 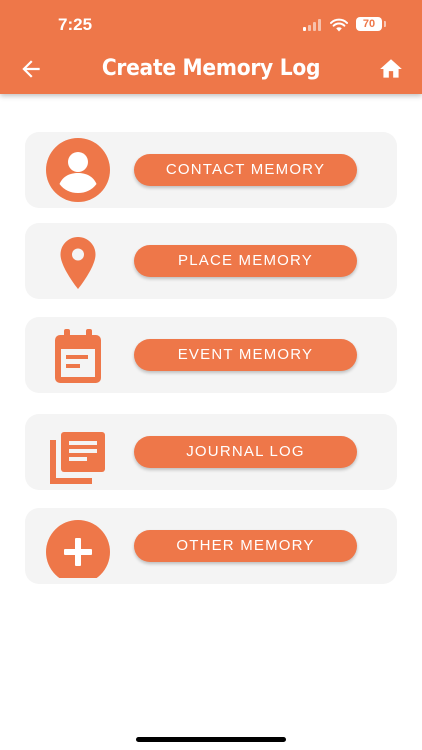 What do you see at coordinates (78, 263) in the screenshot?
I see `map-pin-icon` at bounding box center [78, 263].